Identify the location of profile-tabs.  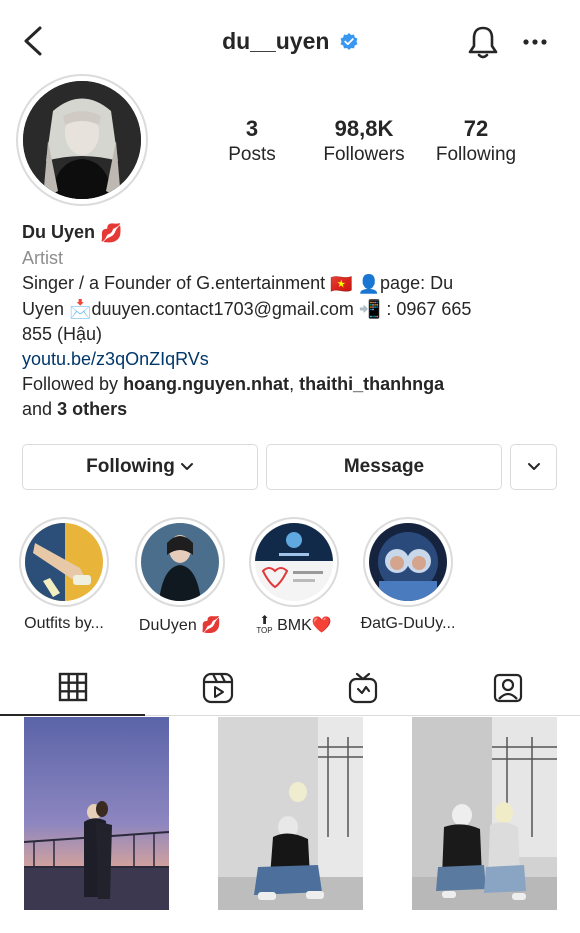
(290, 688).